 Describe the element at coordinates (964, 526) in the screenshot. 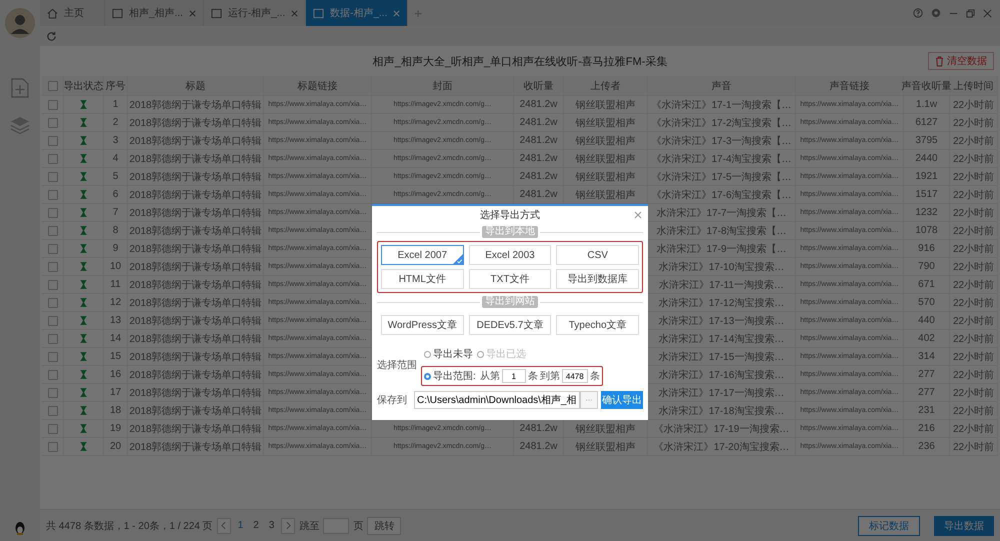

I see `export-data-button: 导出数据` at that location.